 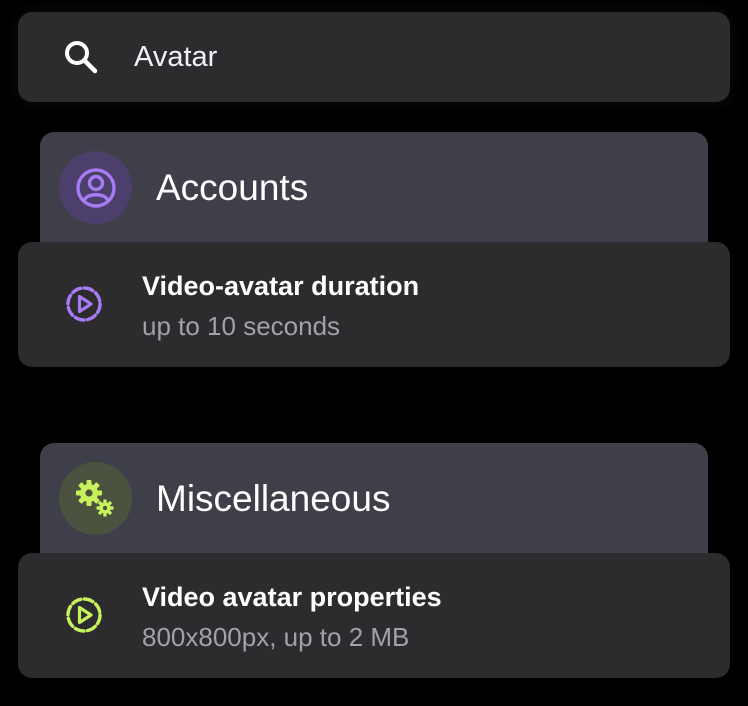 I want to click on group-title: Miscellaneous, so click(x=273, y=498).